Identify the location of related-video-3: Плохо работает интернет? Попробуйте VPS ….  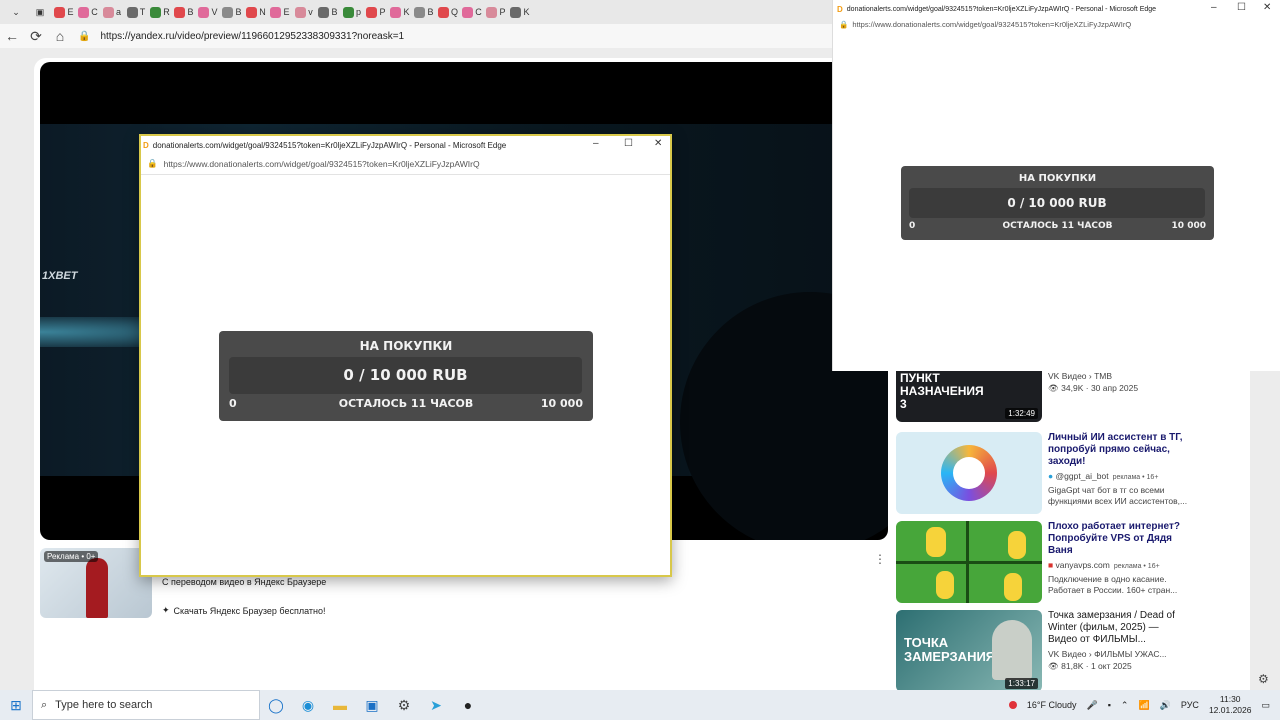
(1056, 562).